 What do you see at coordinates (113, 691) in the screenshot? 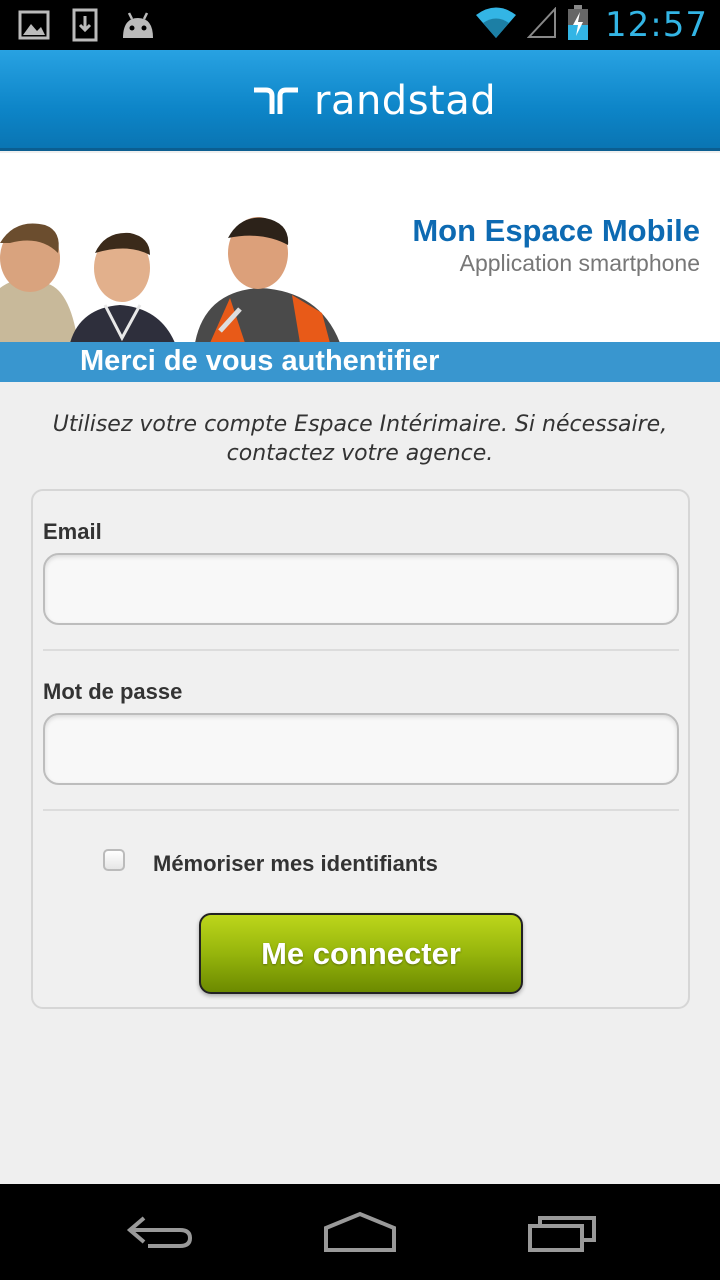
I see `password-label: Mot de passe` at bounding box center [113, 691].